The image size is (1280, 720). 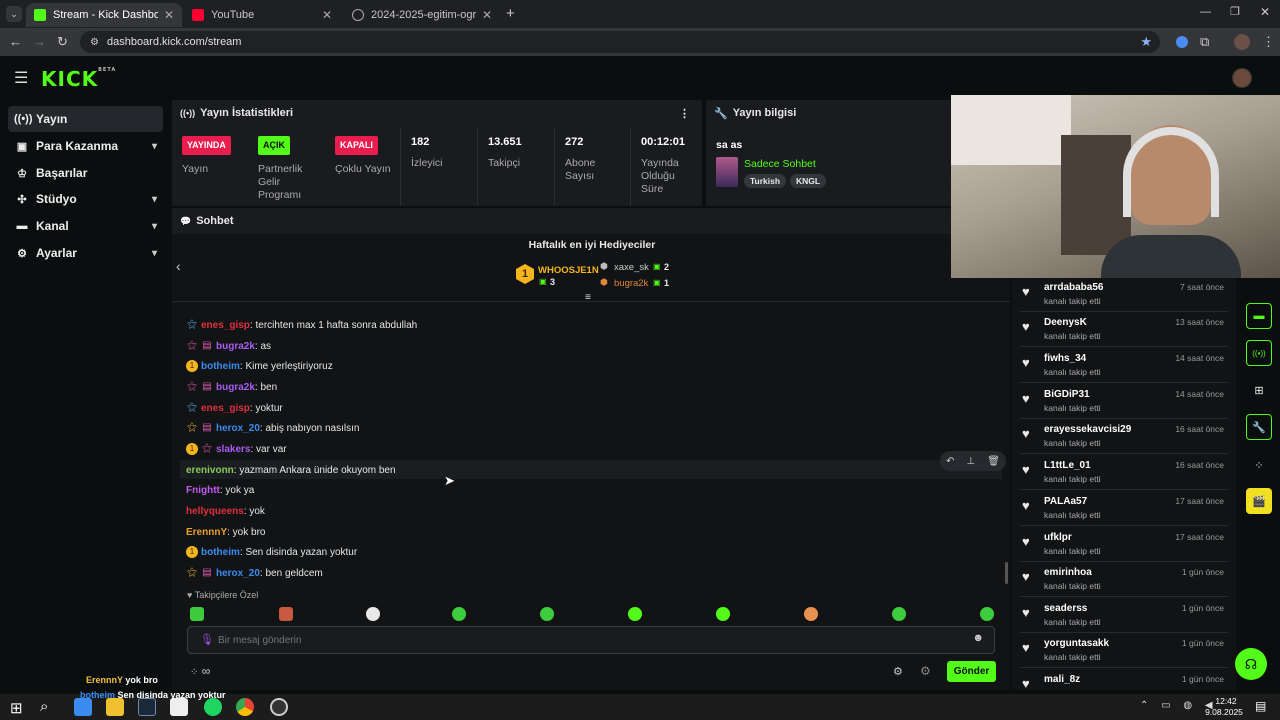 I want to click on kick-logo: KICKBETA, so click(x=78, y=79).